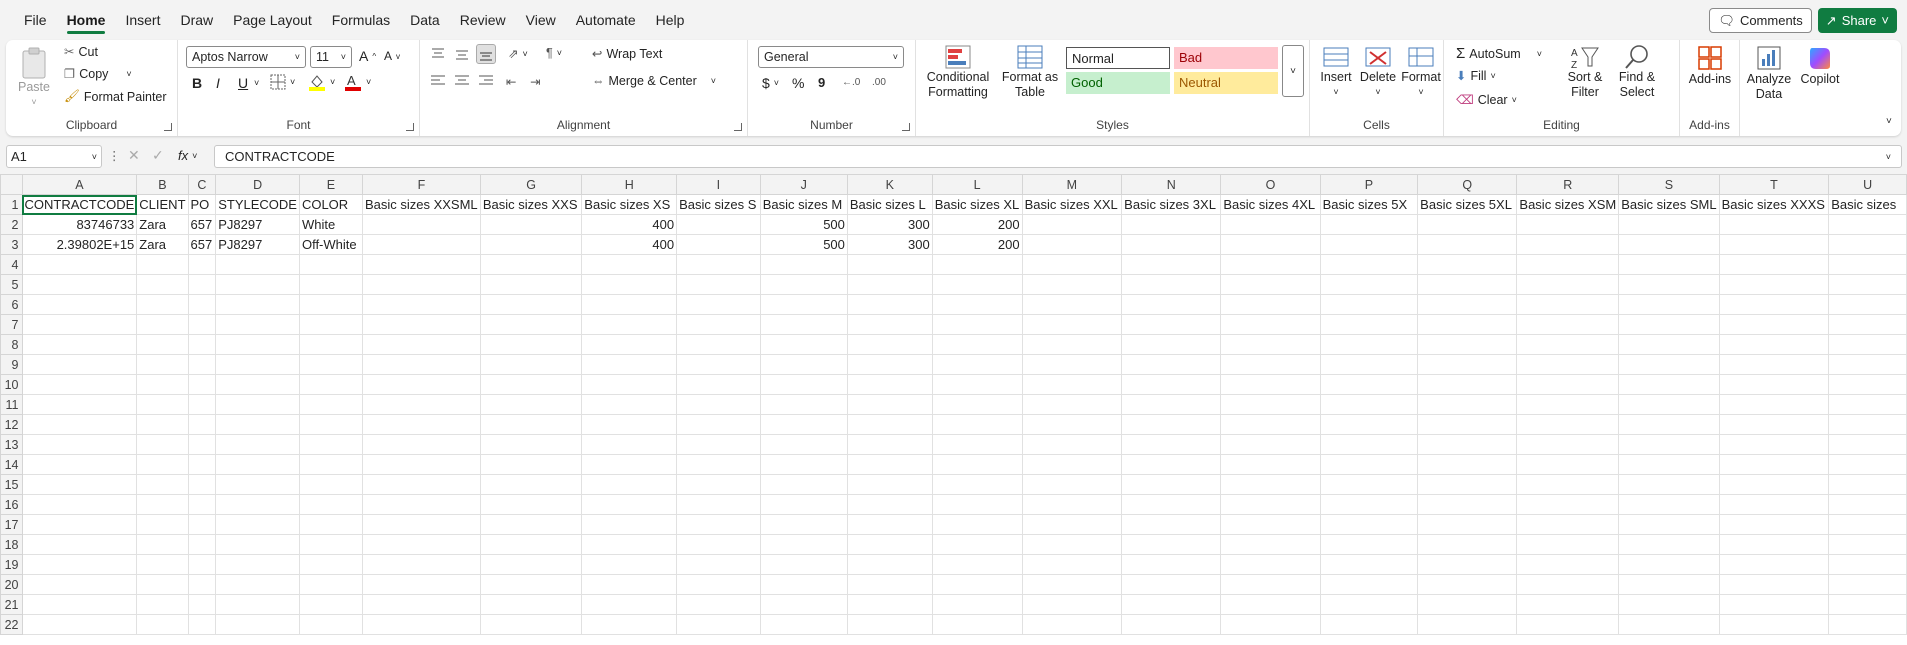 The image size is (1907, 645). I want to click on cell-i20, so click(718, 584).